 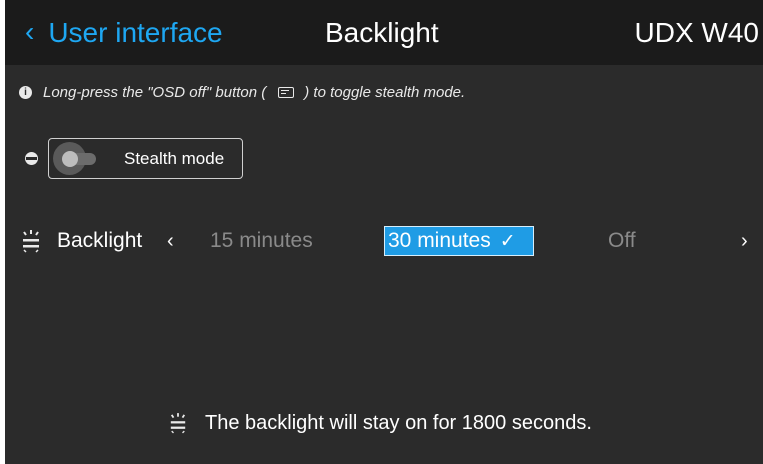 What do you see at coordinates (174, 158) in the screenshot?
I see `stealth-mode-label: Stealth mode` at bounding box center [174, 158].